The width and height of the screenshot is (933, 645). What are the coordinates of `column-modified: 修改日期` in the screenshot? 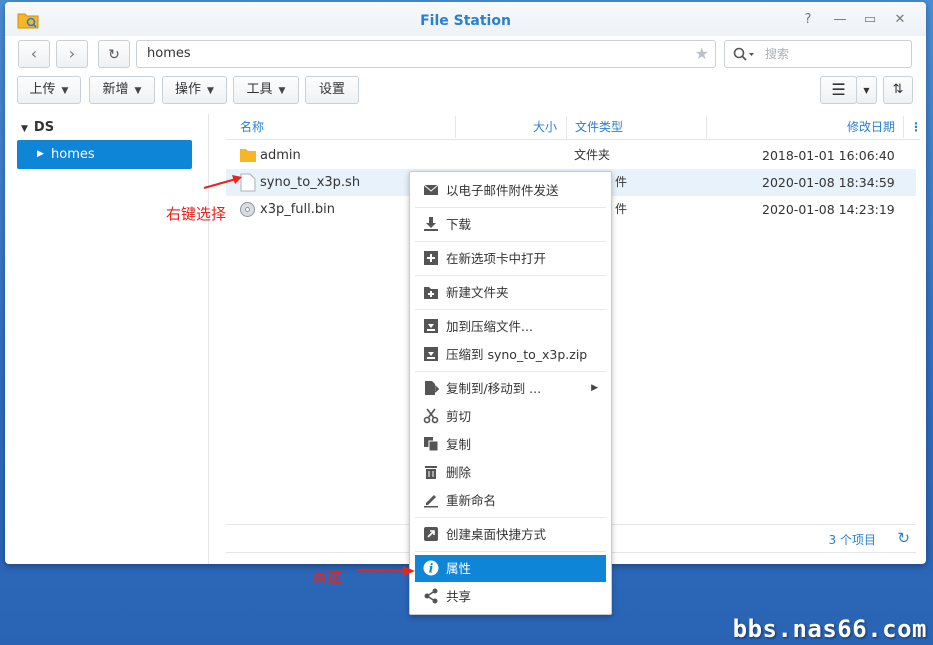 It's located at (871, 127).